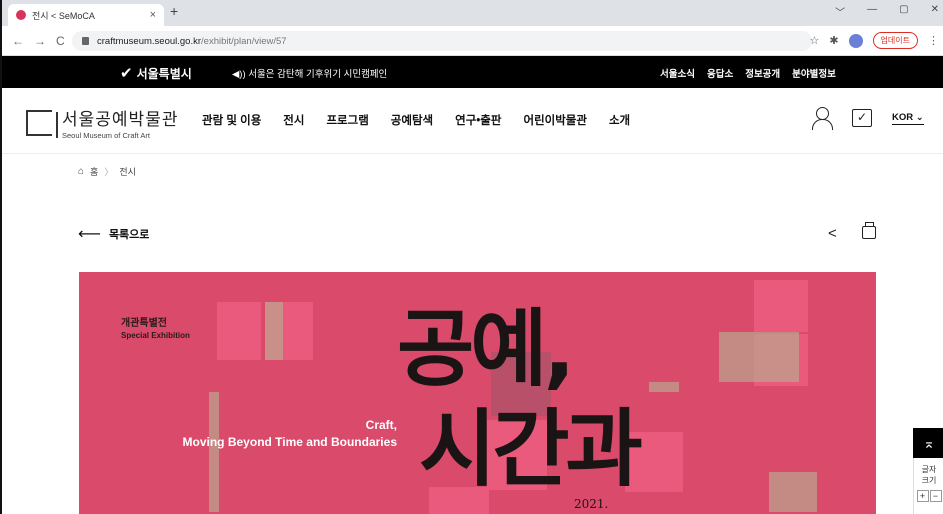  Describe the element at coordinates (762, 73) in the screenshot. I see `util-link-disclosure: 정보공개` at that location.